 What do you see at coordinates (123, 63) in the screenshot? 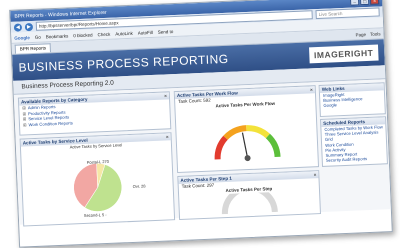
I see `banner-title: BUSINESS PROCESS REPORTING` at bounding box center [123, 63].